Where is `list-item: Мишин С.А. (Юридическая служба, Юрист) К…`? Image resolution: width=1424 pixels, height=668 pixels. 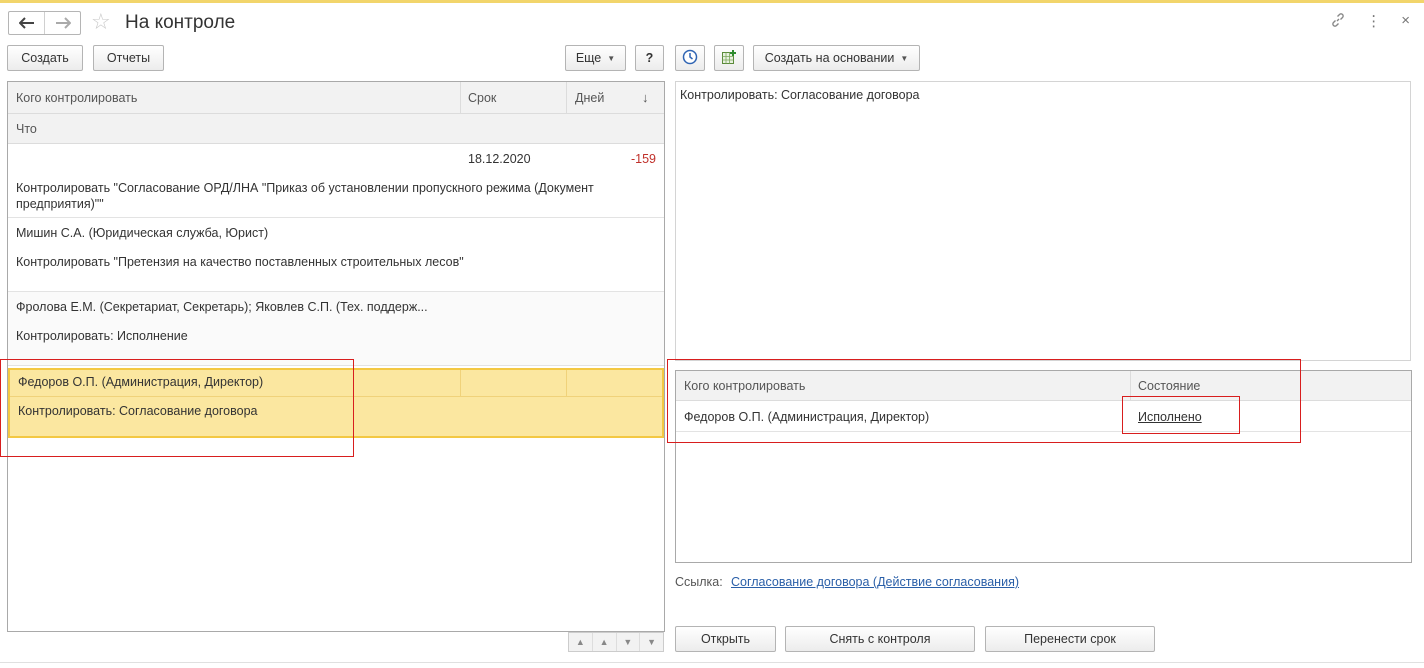
list-item: Мишин С.А. (Юридическая служба, Юрист) К… is located at coordinates (336, 255).